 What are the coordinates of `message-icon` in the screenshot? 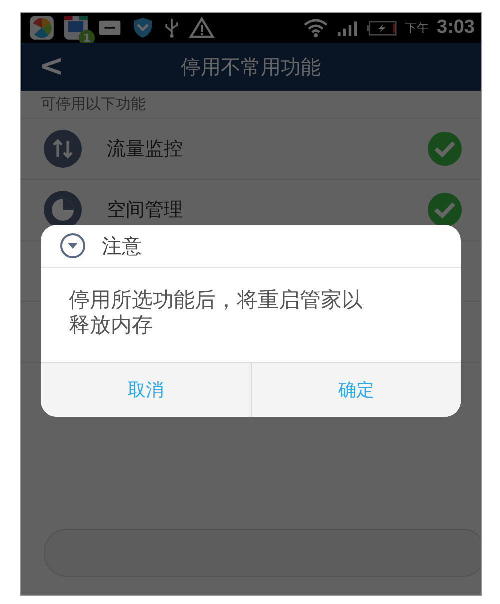 It's located at (110, 28).